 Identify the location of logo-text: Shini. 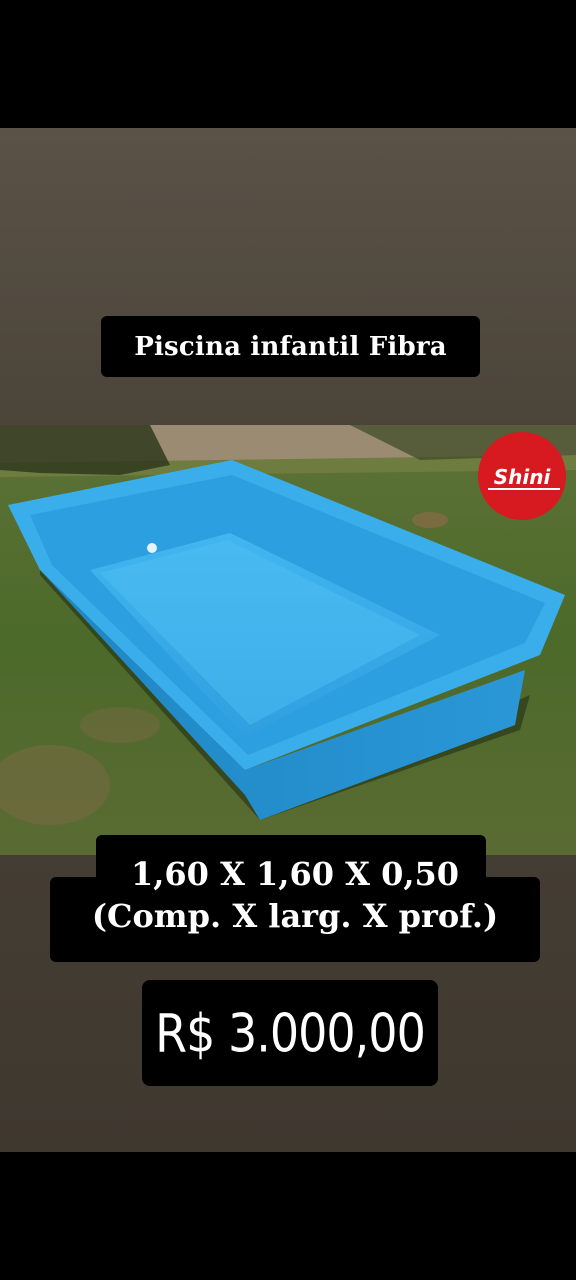
(523, 477).